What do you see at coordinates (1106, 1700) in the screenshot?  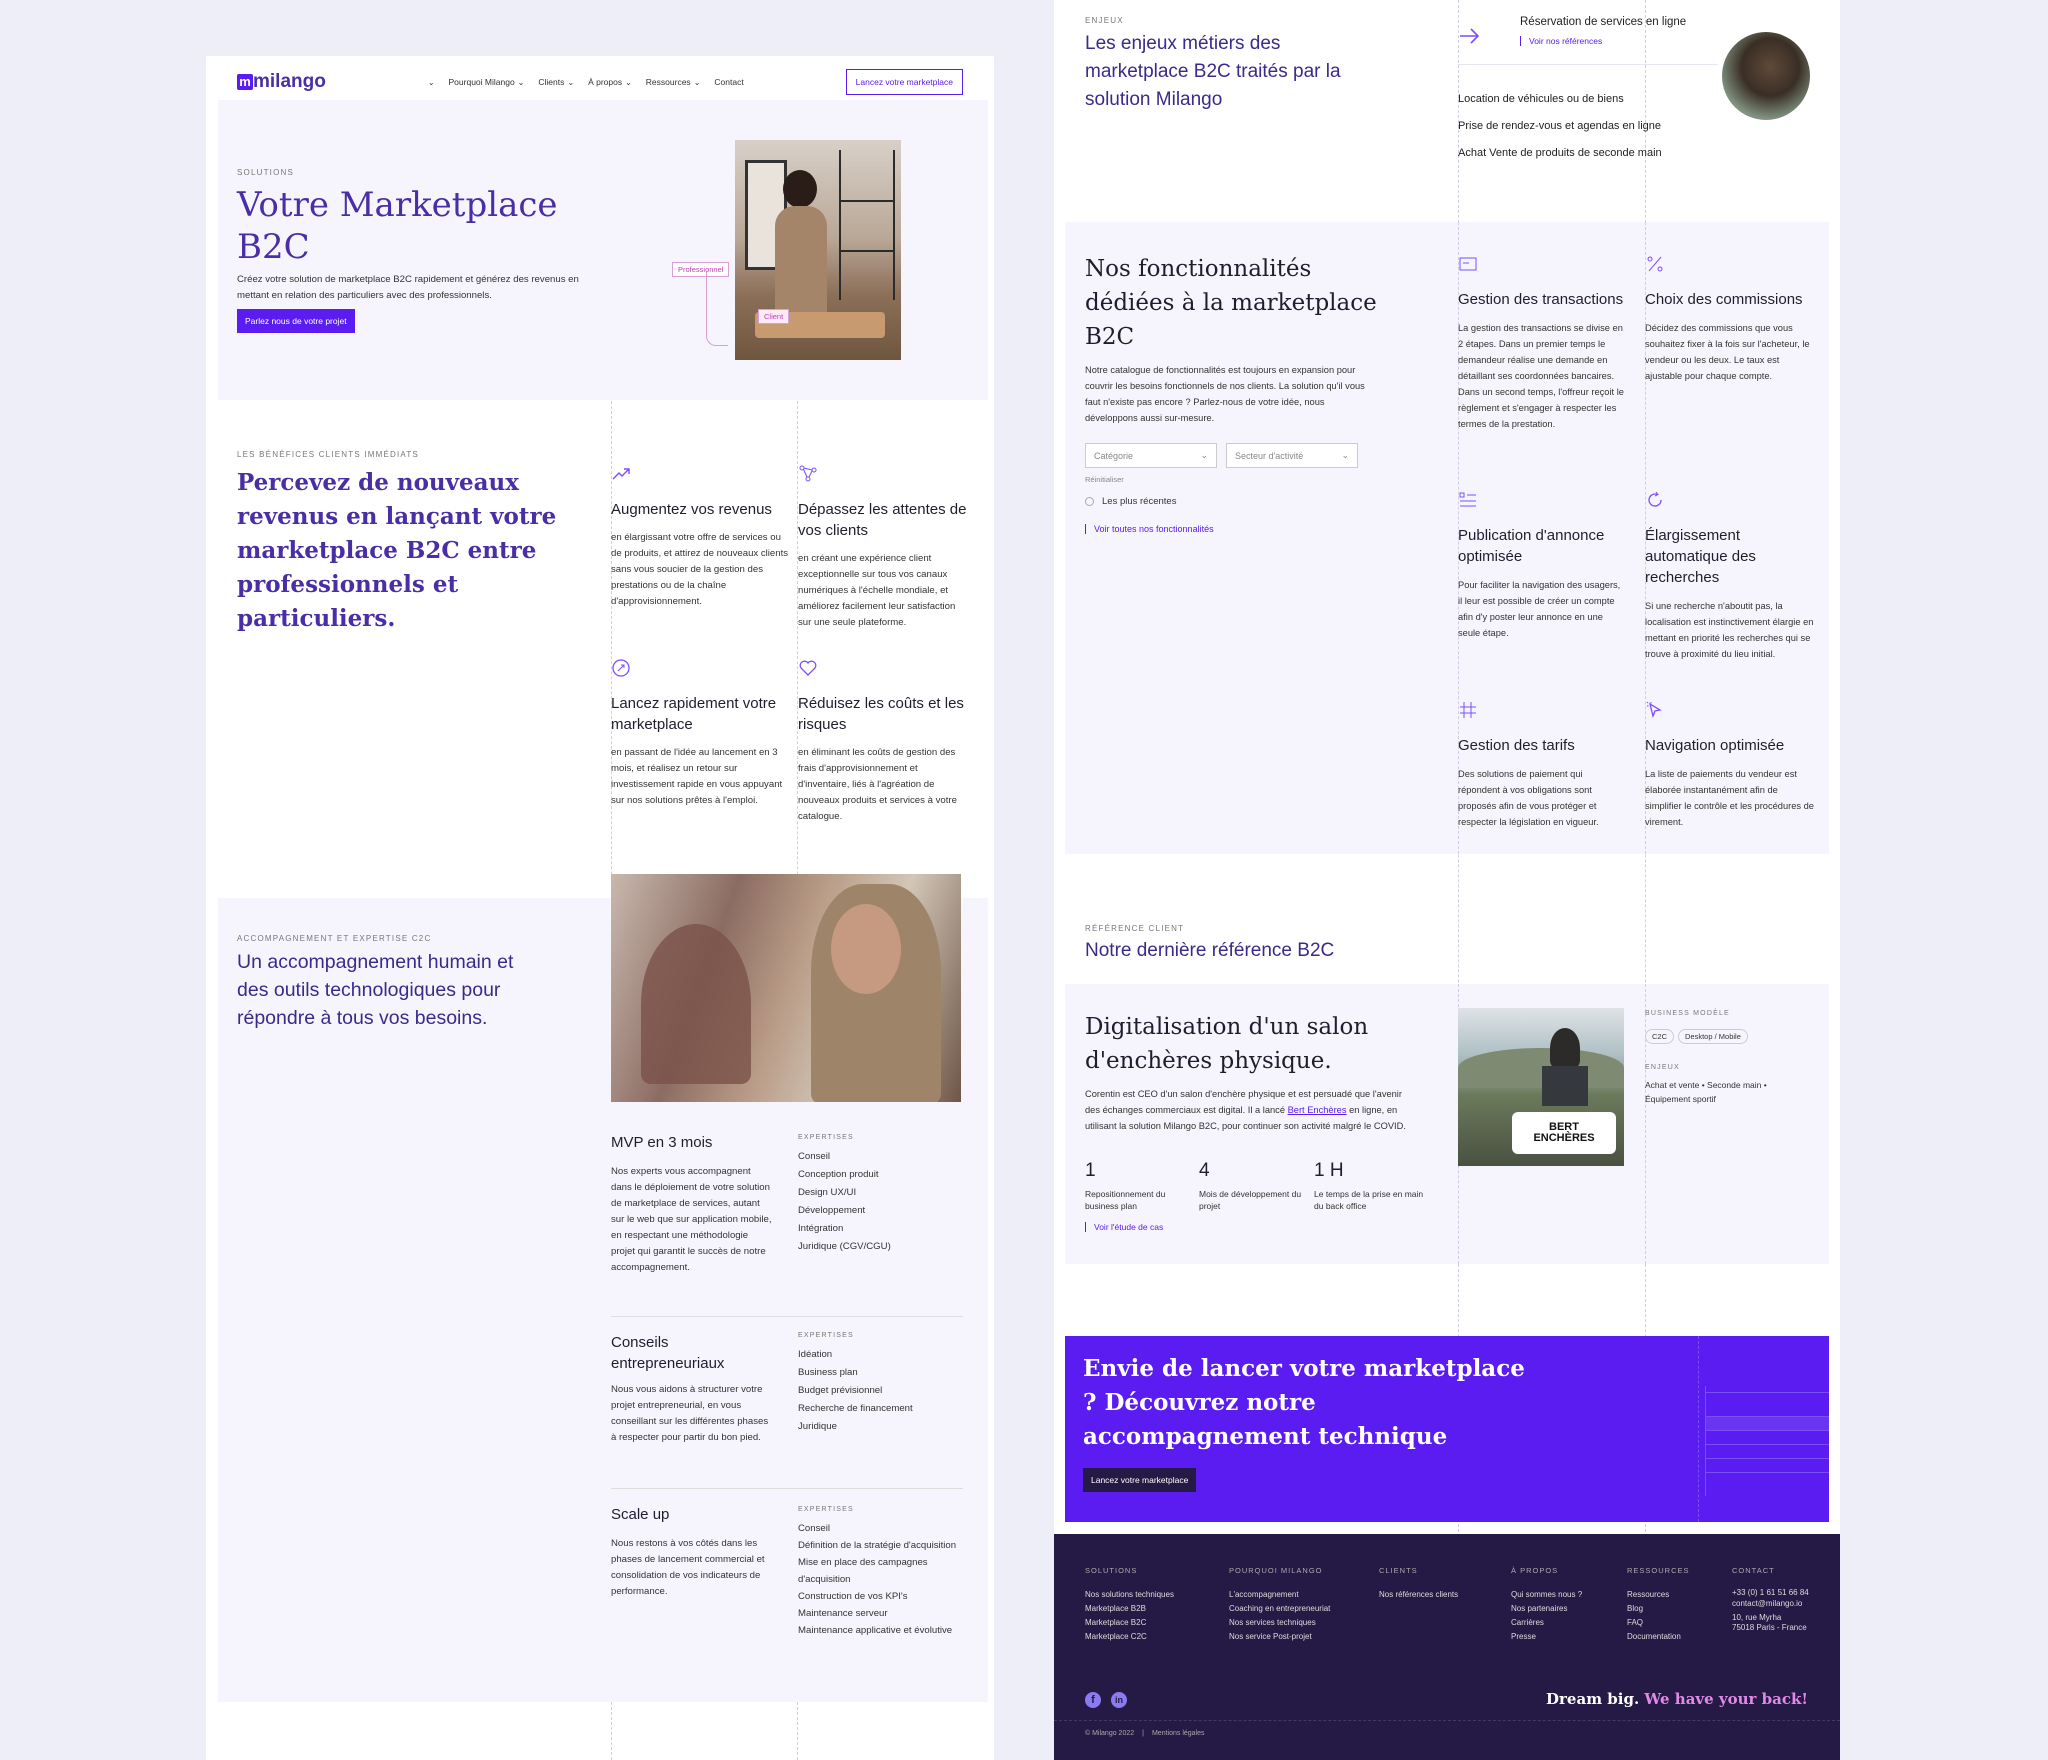 I see `social-icons: f in` at bounding box center [1106, 1700].